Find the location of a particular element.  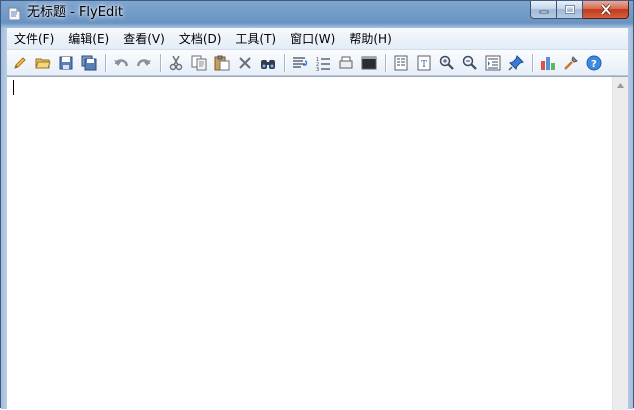

print-icon is located at coordinates (346, 62).